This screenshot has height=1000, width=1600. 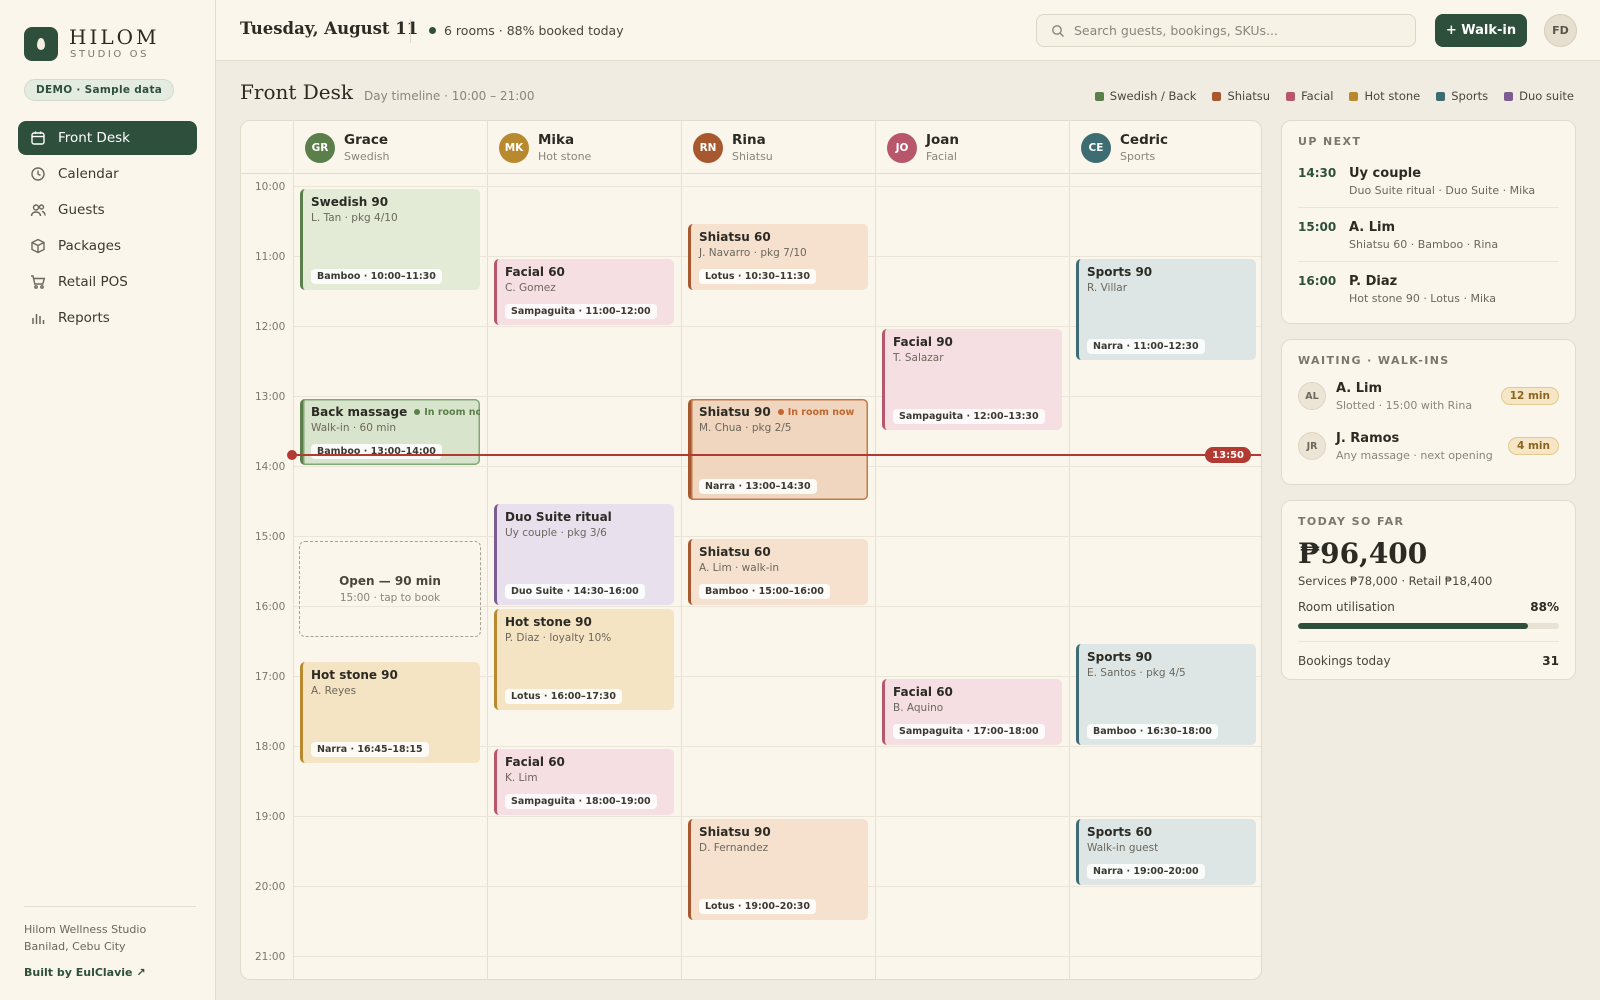 What do you see at coordinates (270, 957) in the screenshot?
I see `hour-label: 21:00` at bounding box center [270, 957].